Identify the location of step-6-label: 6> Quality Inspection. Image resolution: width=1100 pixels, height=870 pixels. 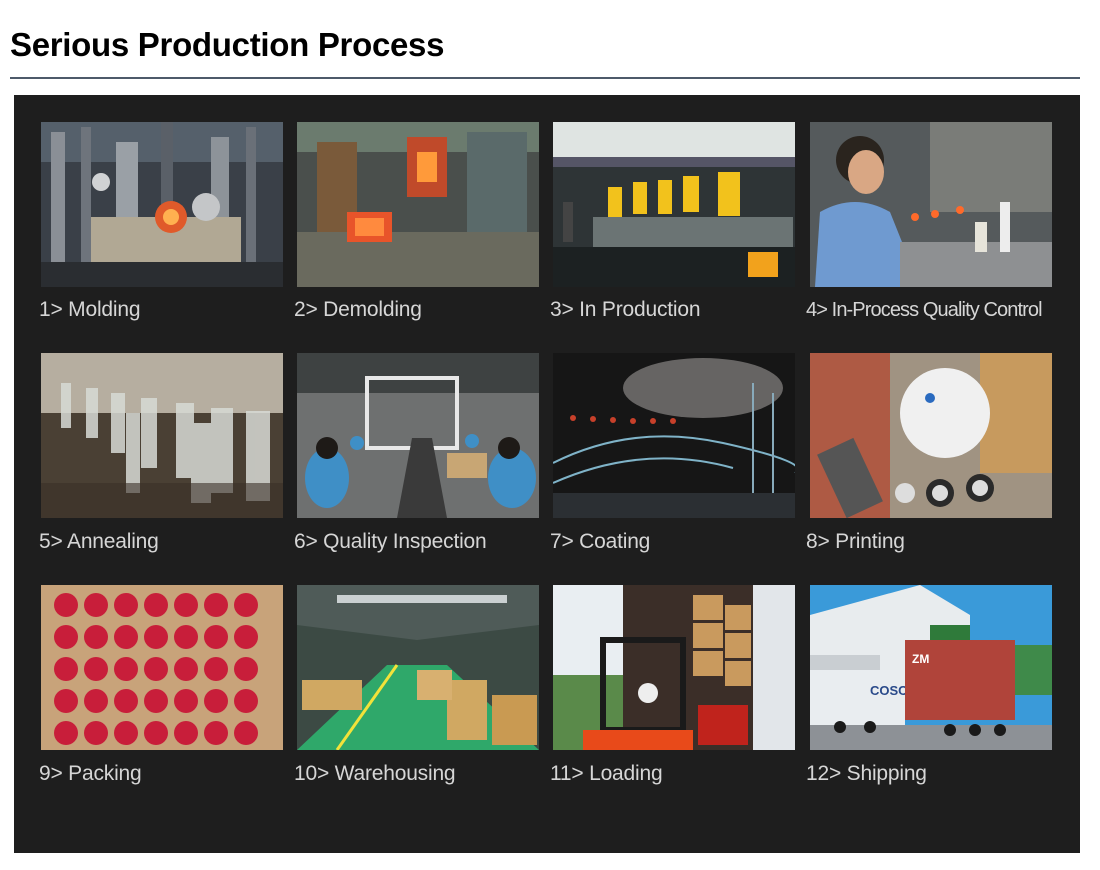
(390, 541).